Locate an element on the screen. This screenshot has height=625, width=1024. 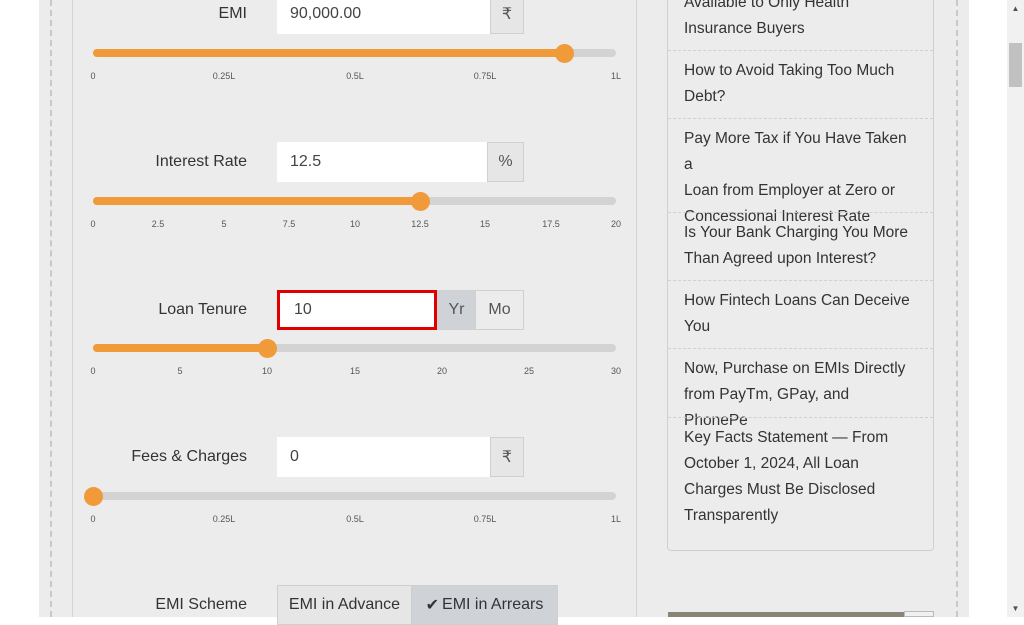
loan-tenure-input: 10 is located at coordinates (357, 310).